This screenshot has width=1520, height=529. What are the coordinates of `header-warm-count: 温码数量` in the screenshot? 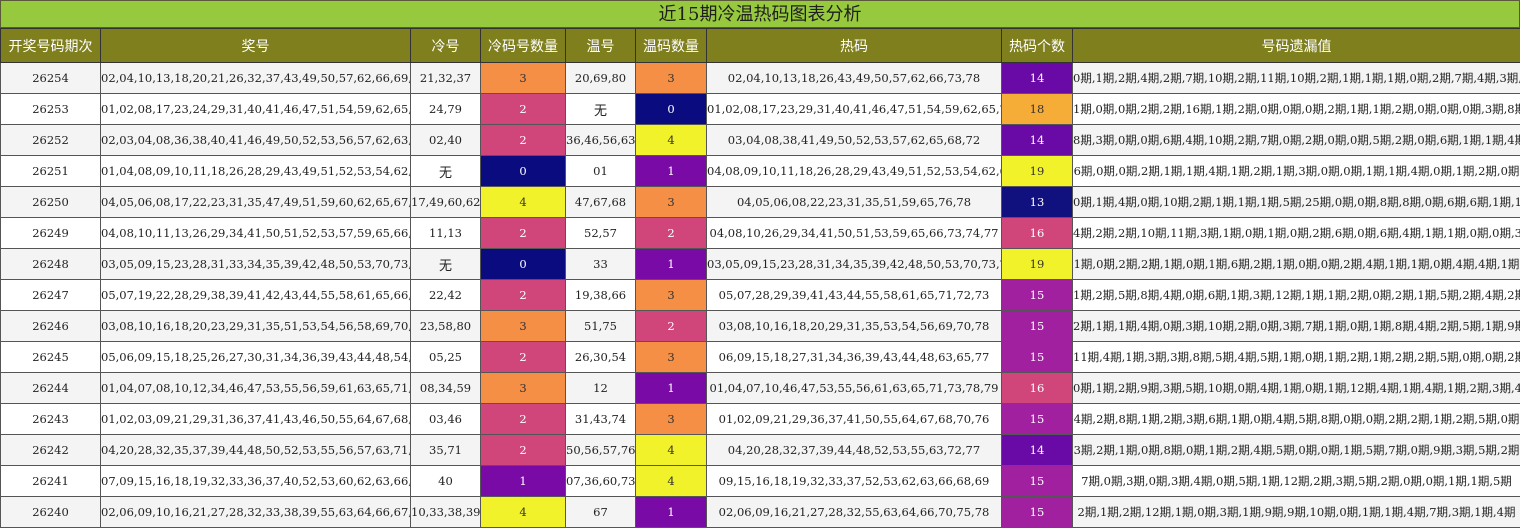 It's located at (671, 45).